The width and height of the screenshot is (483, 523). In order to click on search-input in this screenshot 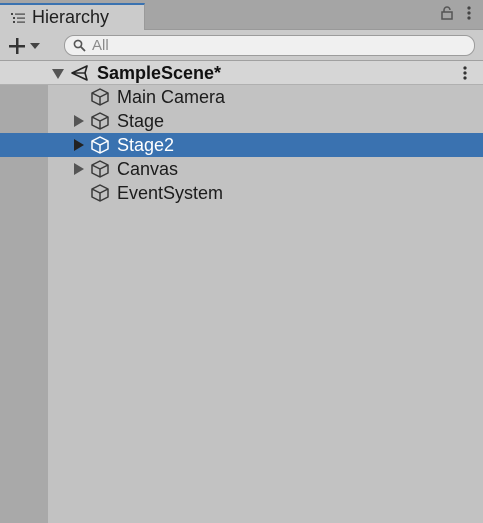, I will do `click(282, 45)`.